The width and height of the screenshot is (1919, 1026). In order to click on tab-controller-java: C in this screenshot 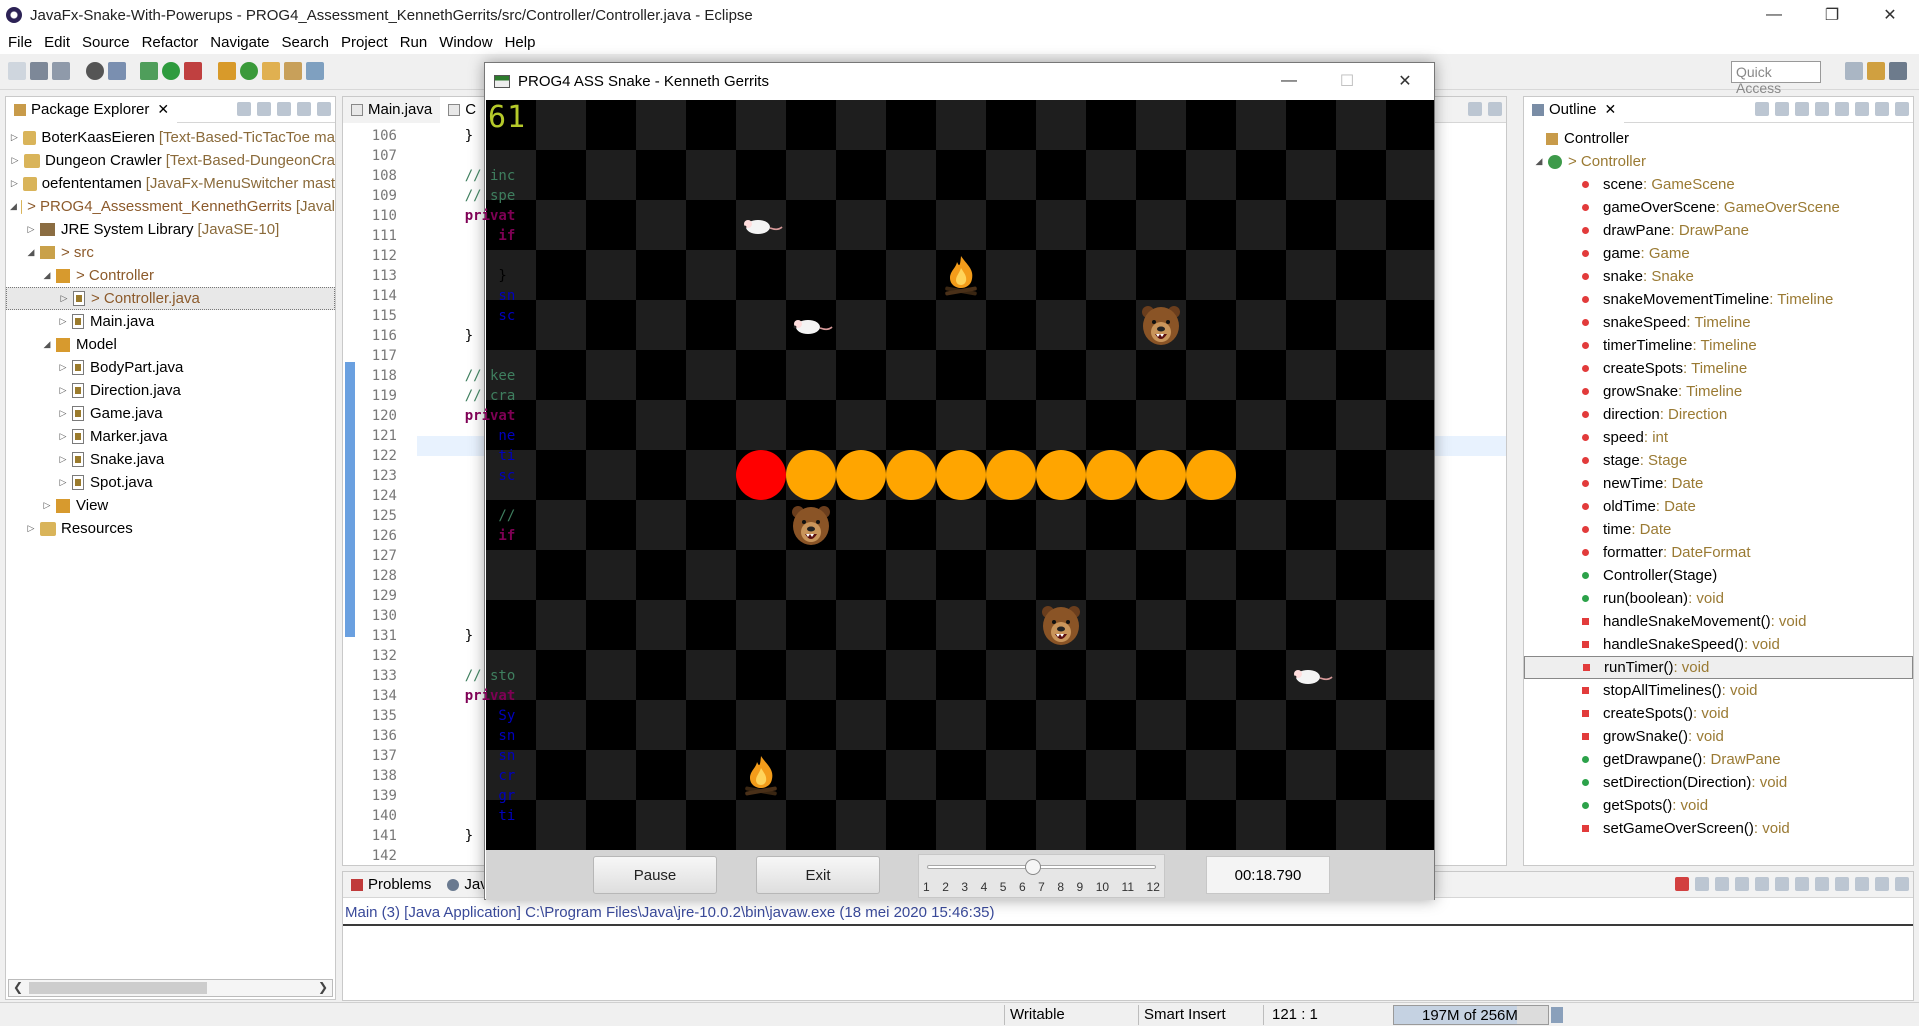, I will do `click(462, 109)`.